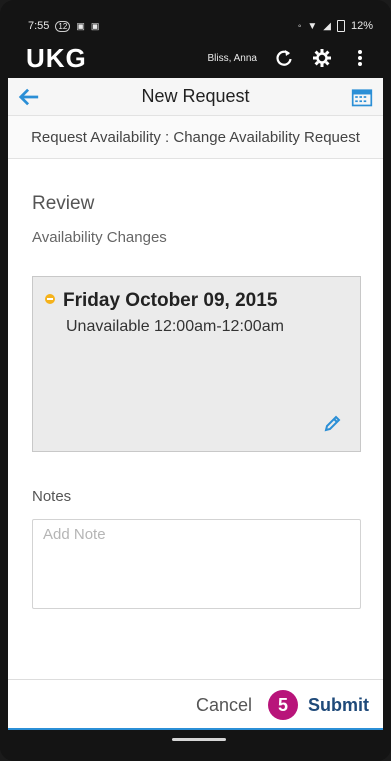 This screenshot has width=391, height=761. Describe the element at coordinates (224, 705) in the screenshot. I see `cancel-button: Cancel` at that location.